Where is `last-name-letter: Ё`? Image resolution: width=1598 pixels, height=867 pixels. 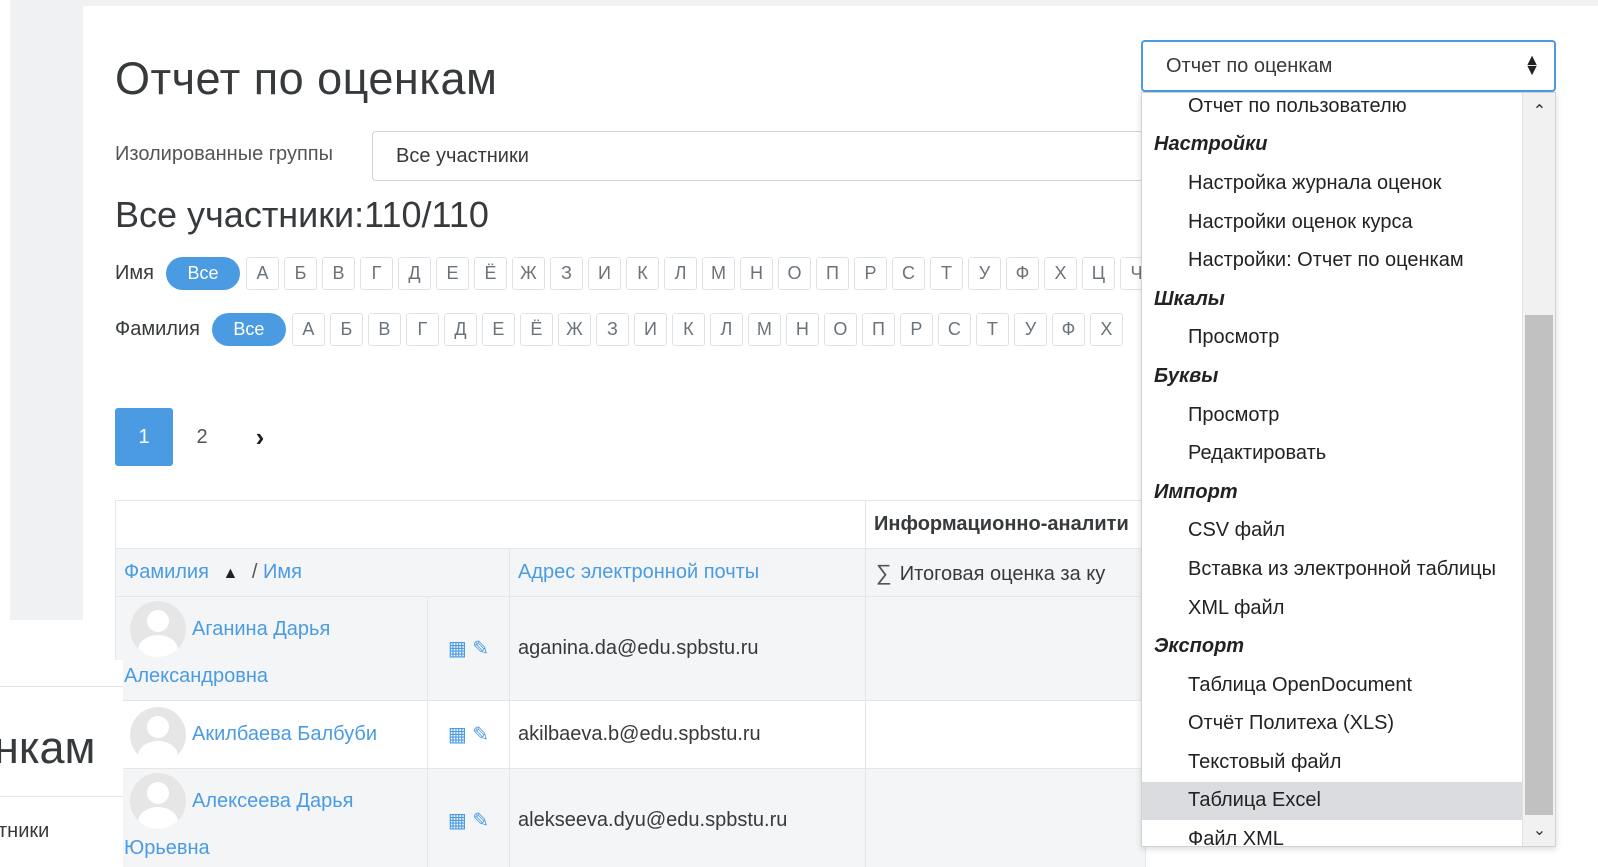
last-name-letter: Ё is located at coordinates (536, 329).